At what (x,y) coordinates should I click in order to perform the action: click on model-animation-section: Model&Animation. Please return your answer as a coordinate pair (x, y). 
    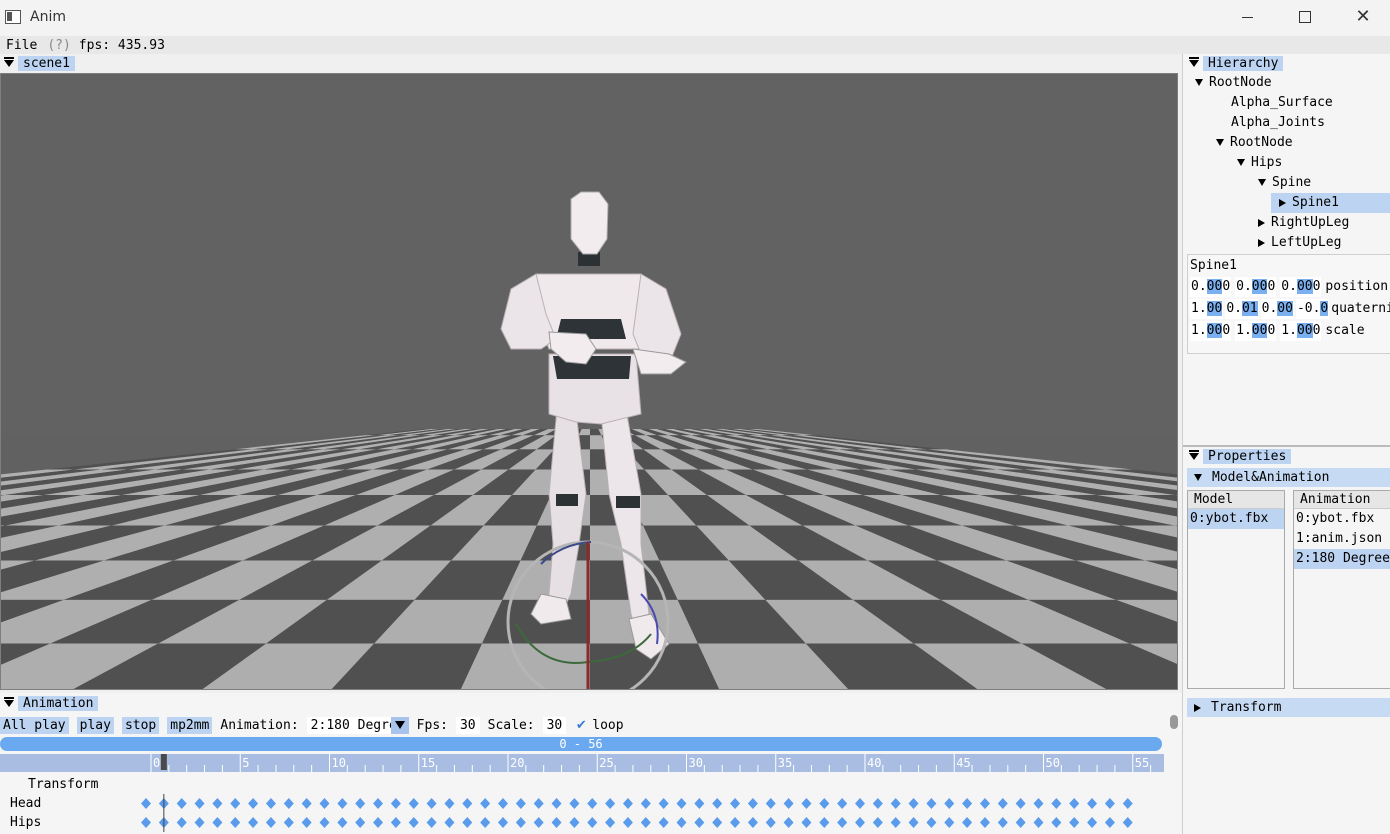
    Looking at the image, I should click on (1288, 477).